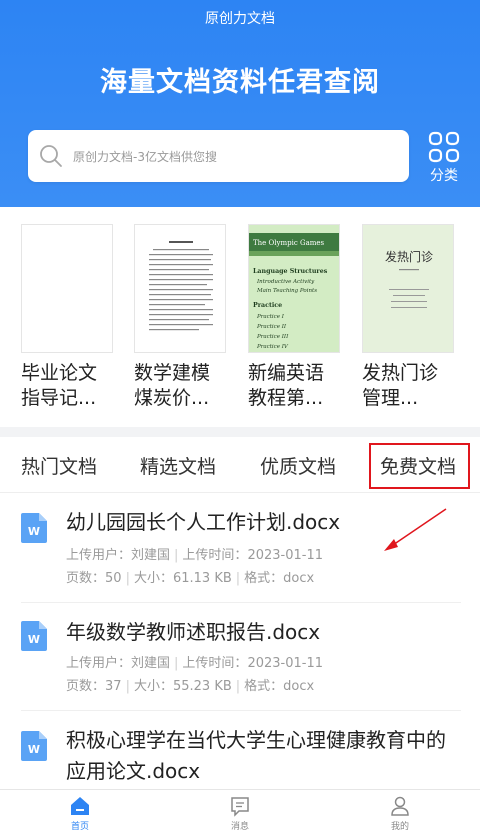 The height and width of the screenshot is (834, 480). I want to click on tab-quality: 优质文档, so click(298, 465).